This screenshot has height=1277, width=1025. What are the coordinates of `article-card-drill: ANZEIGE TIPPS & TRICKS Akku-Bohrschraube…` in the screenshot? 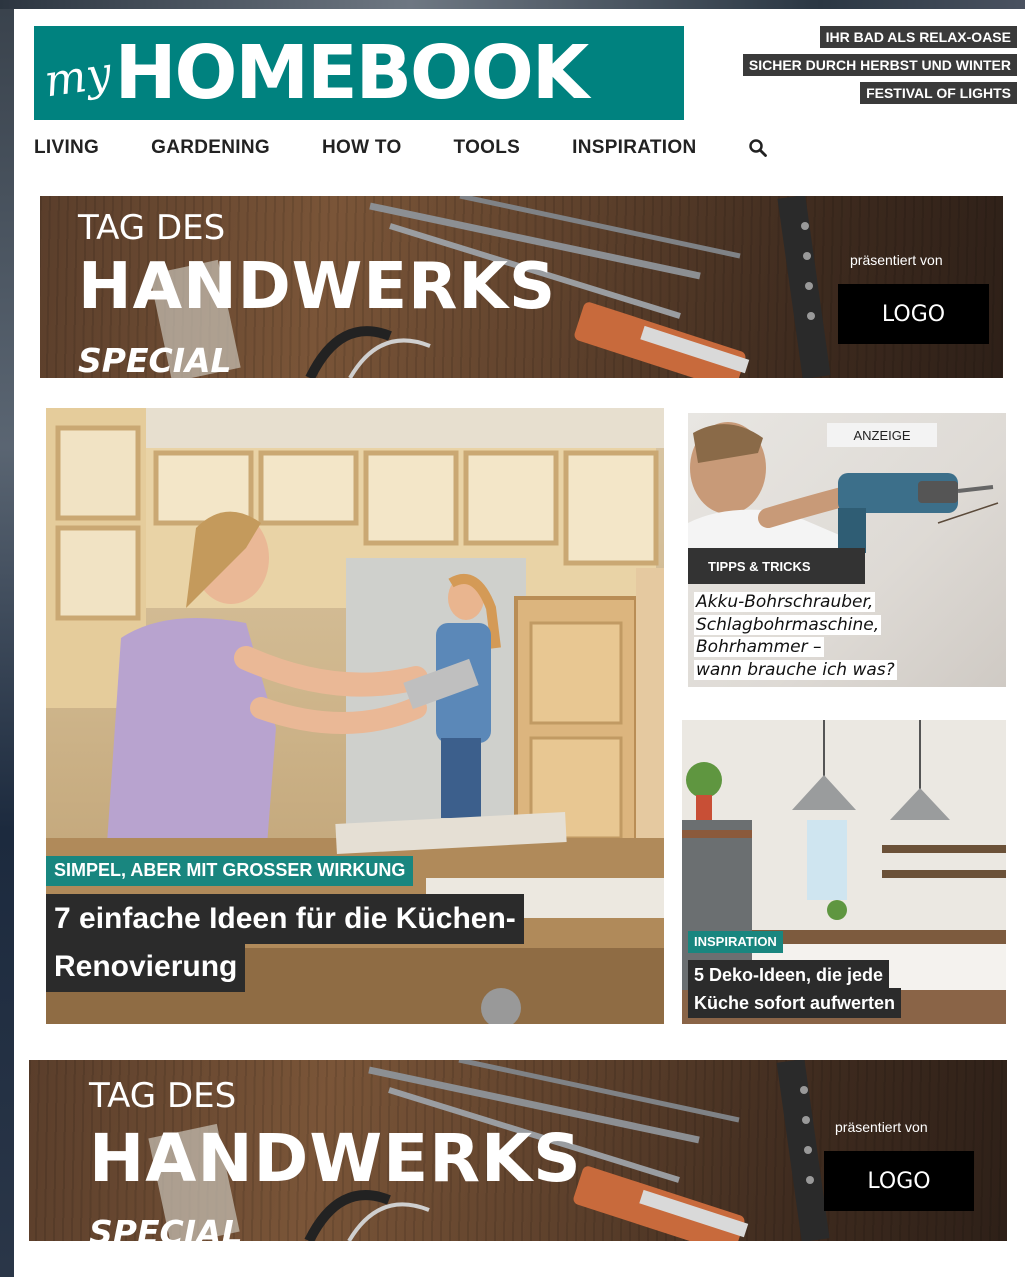 It's located at (847, 550).